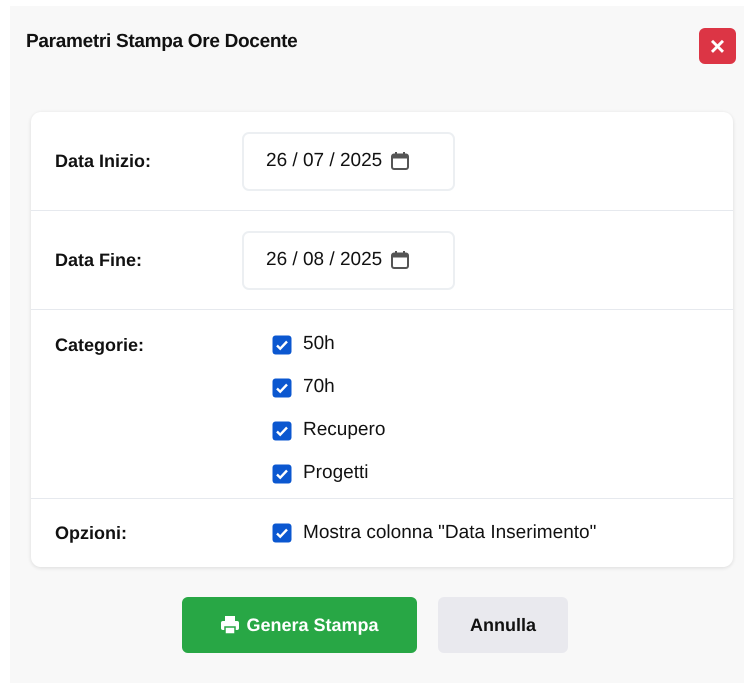 This screenshot has height=683, width=744. What do you see at coordinates (335, 473) in the screenshot?
I see `checkbox-label: Progetti` at bounding box center [335, 473].